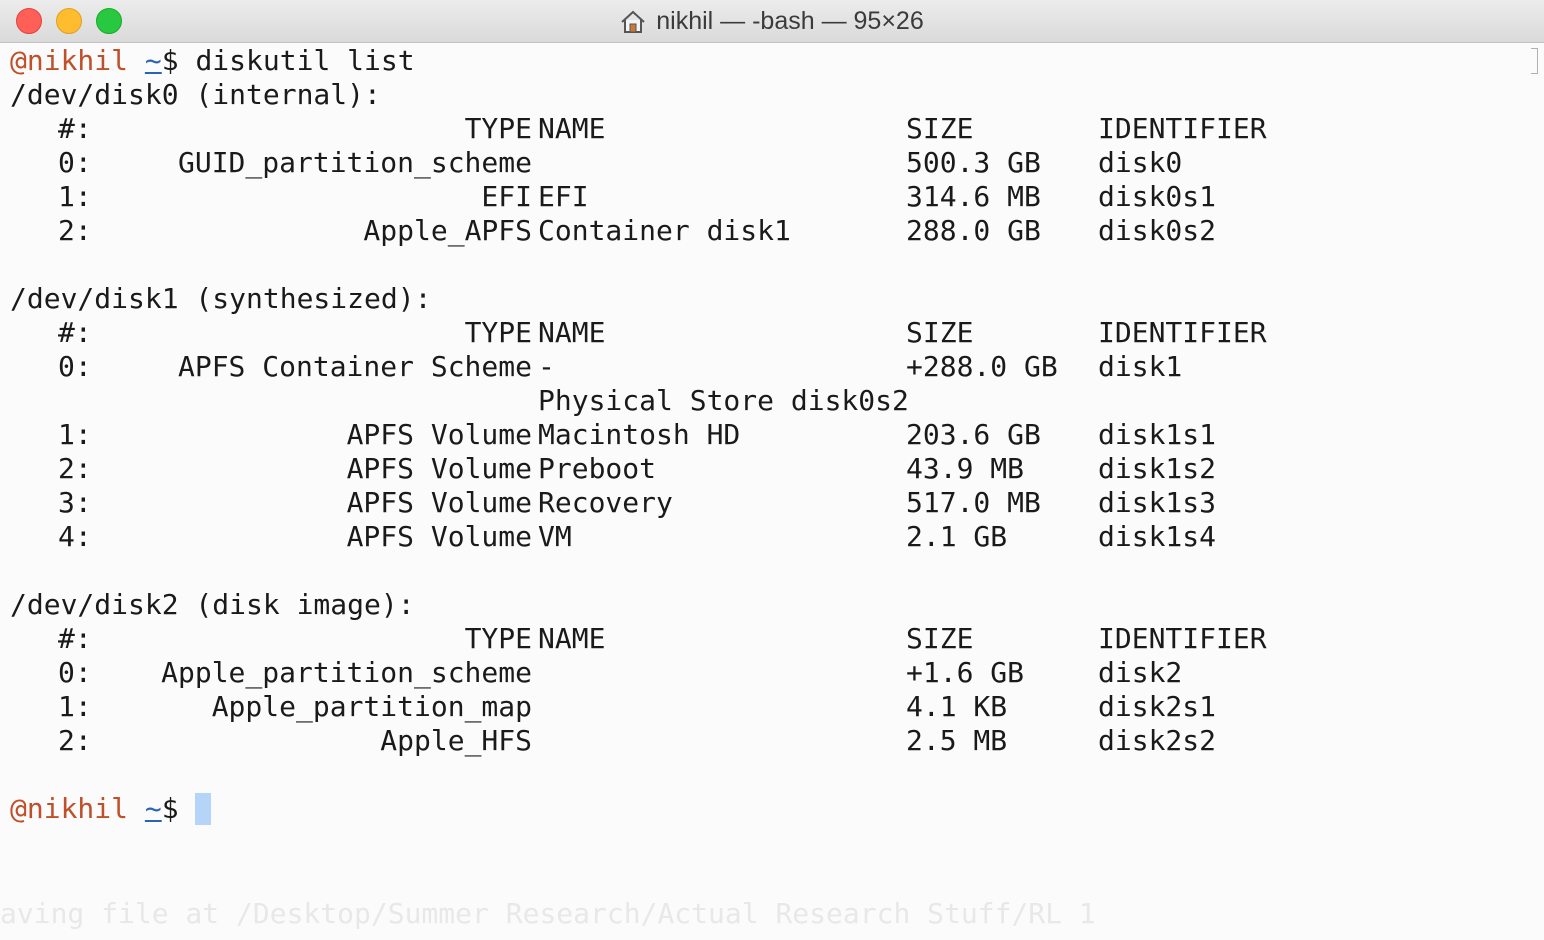 Image resolution: width=1544 pixels, height=940 pixels. What do you see at coordinates (1157, 196) in the screenshot?
I see `partition-identifier: disk0s1` at bounding box center [1157, 196].